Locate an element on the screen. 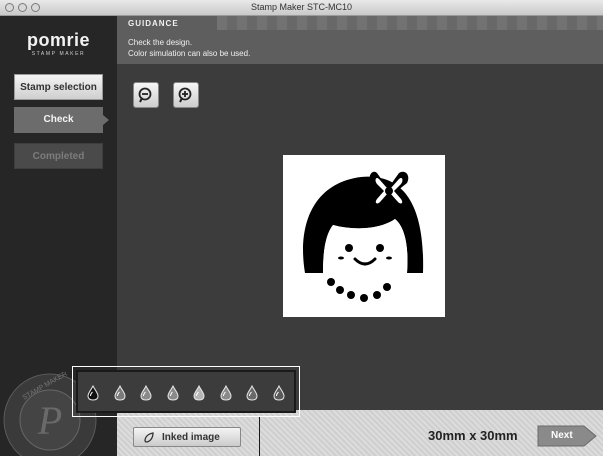 This screenshot has width=603, height=456. zoom-out-button is located at coordinates (146, 95).